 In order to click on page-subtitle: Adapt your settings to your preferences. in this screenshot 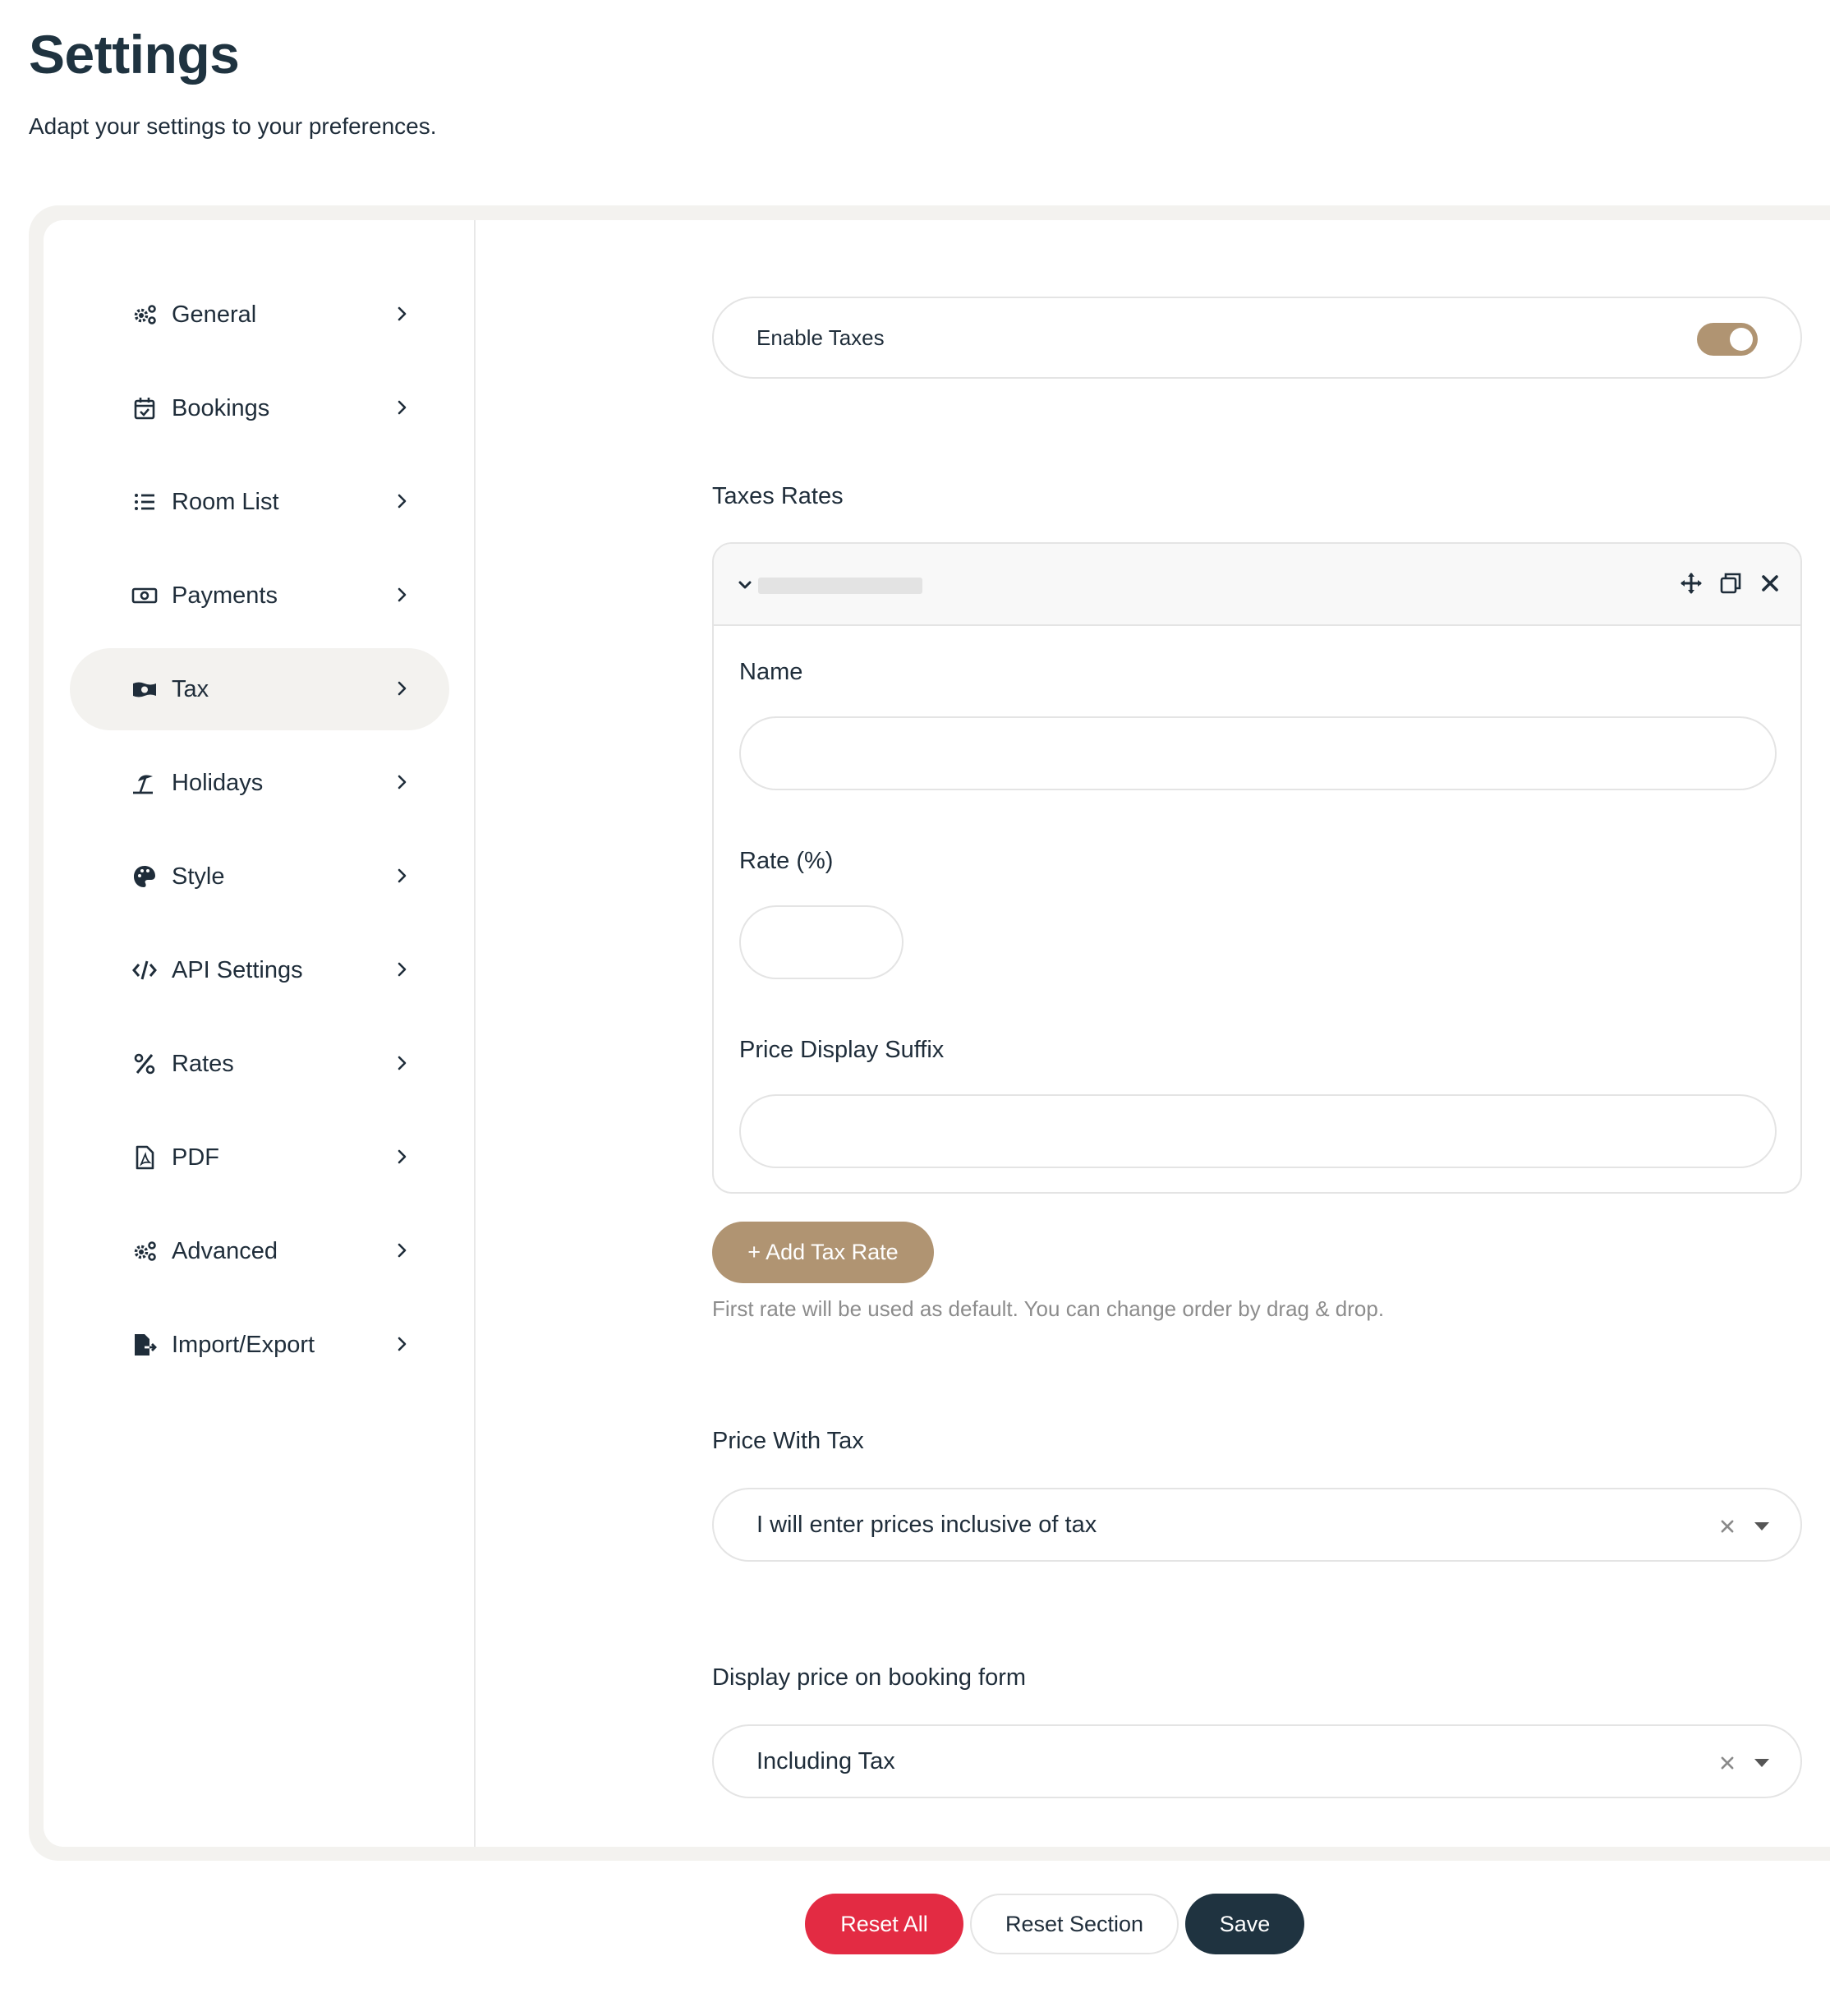, I will do `click(233, 126)`.